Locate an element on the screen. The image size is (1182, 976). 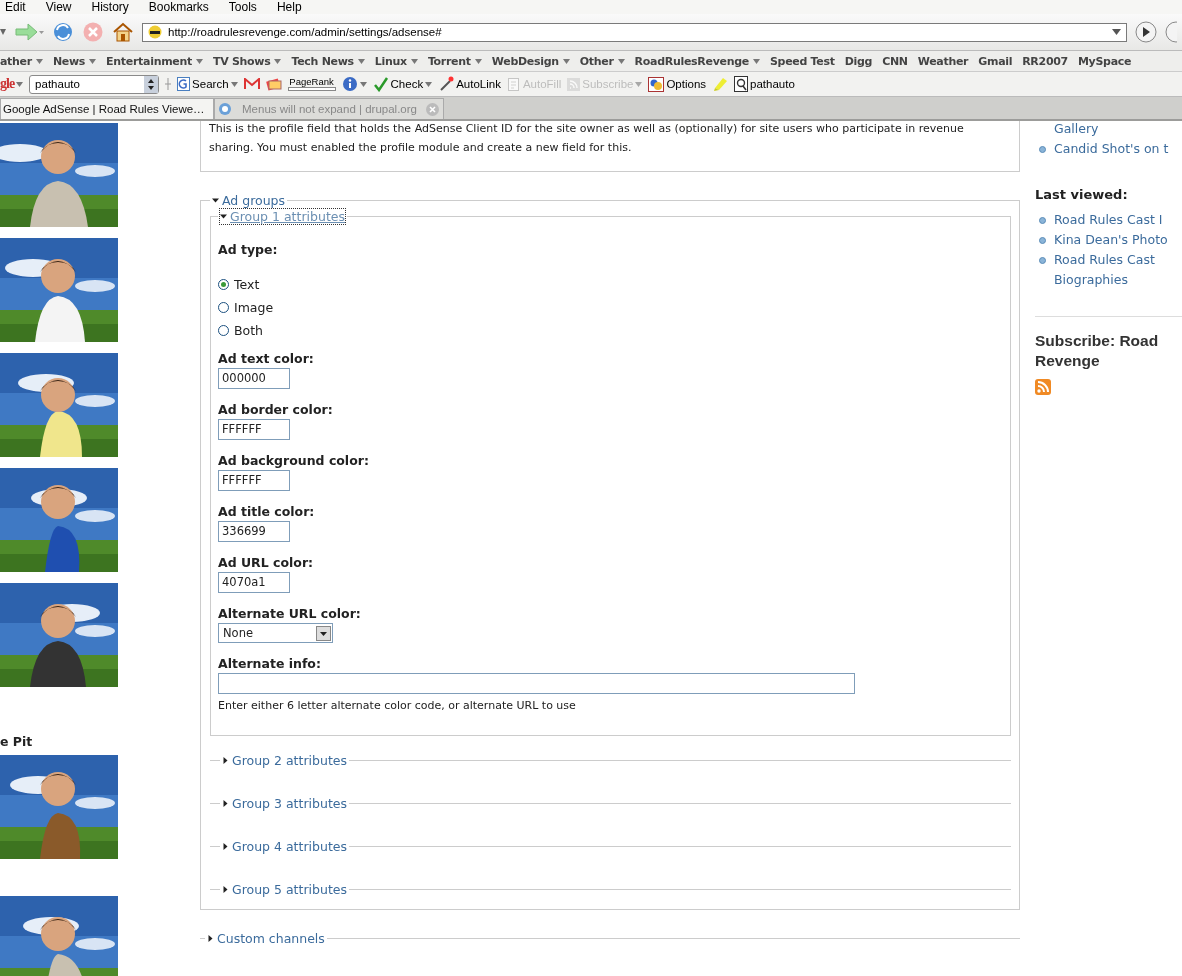
select-dropdown: None is located at coordinates (275, 633).